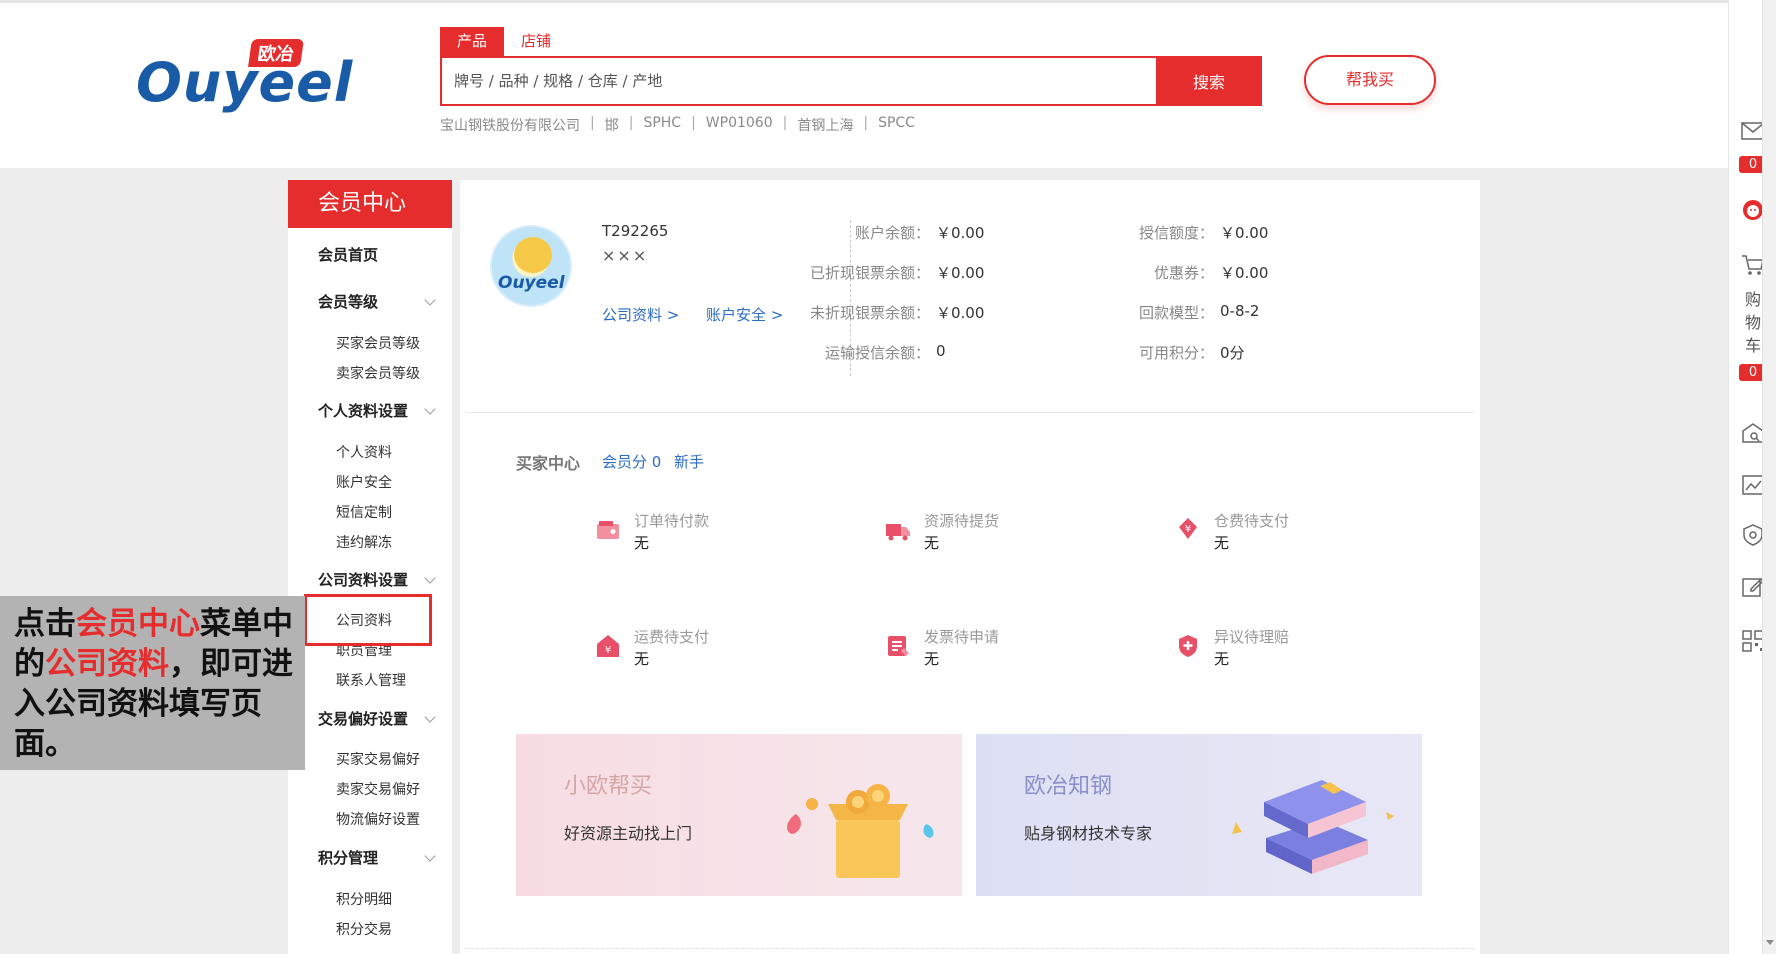 The height and width of the screenshot is (954, 1776). I want to click on task-label: 运费待支付, so click(672, 637).